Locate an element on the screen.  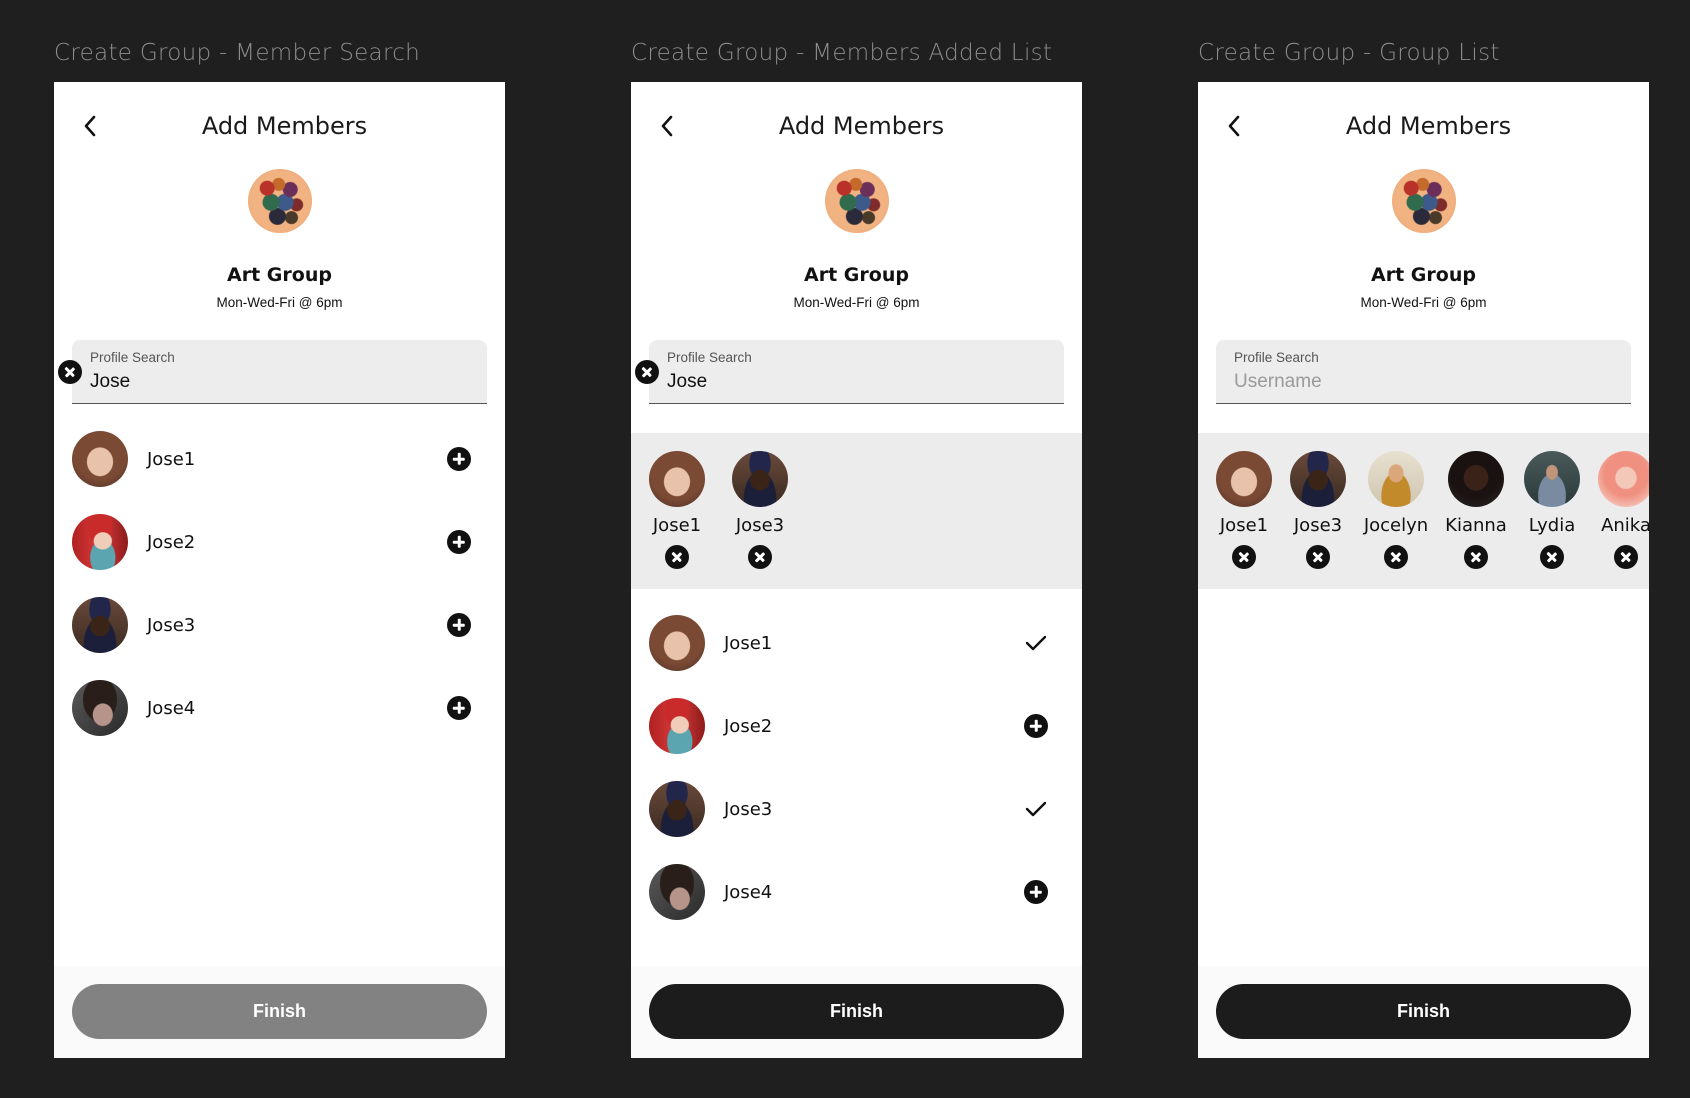
chip-name: Anika is located at coordinates (1625, 525).